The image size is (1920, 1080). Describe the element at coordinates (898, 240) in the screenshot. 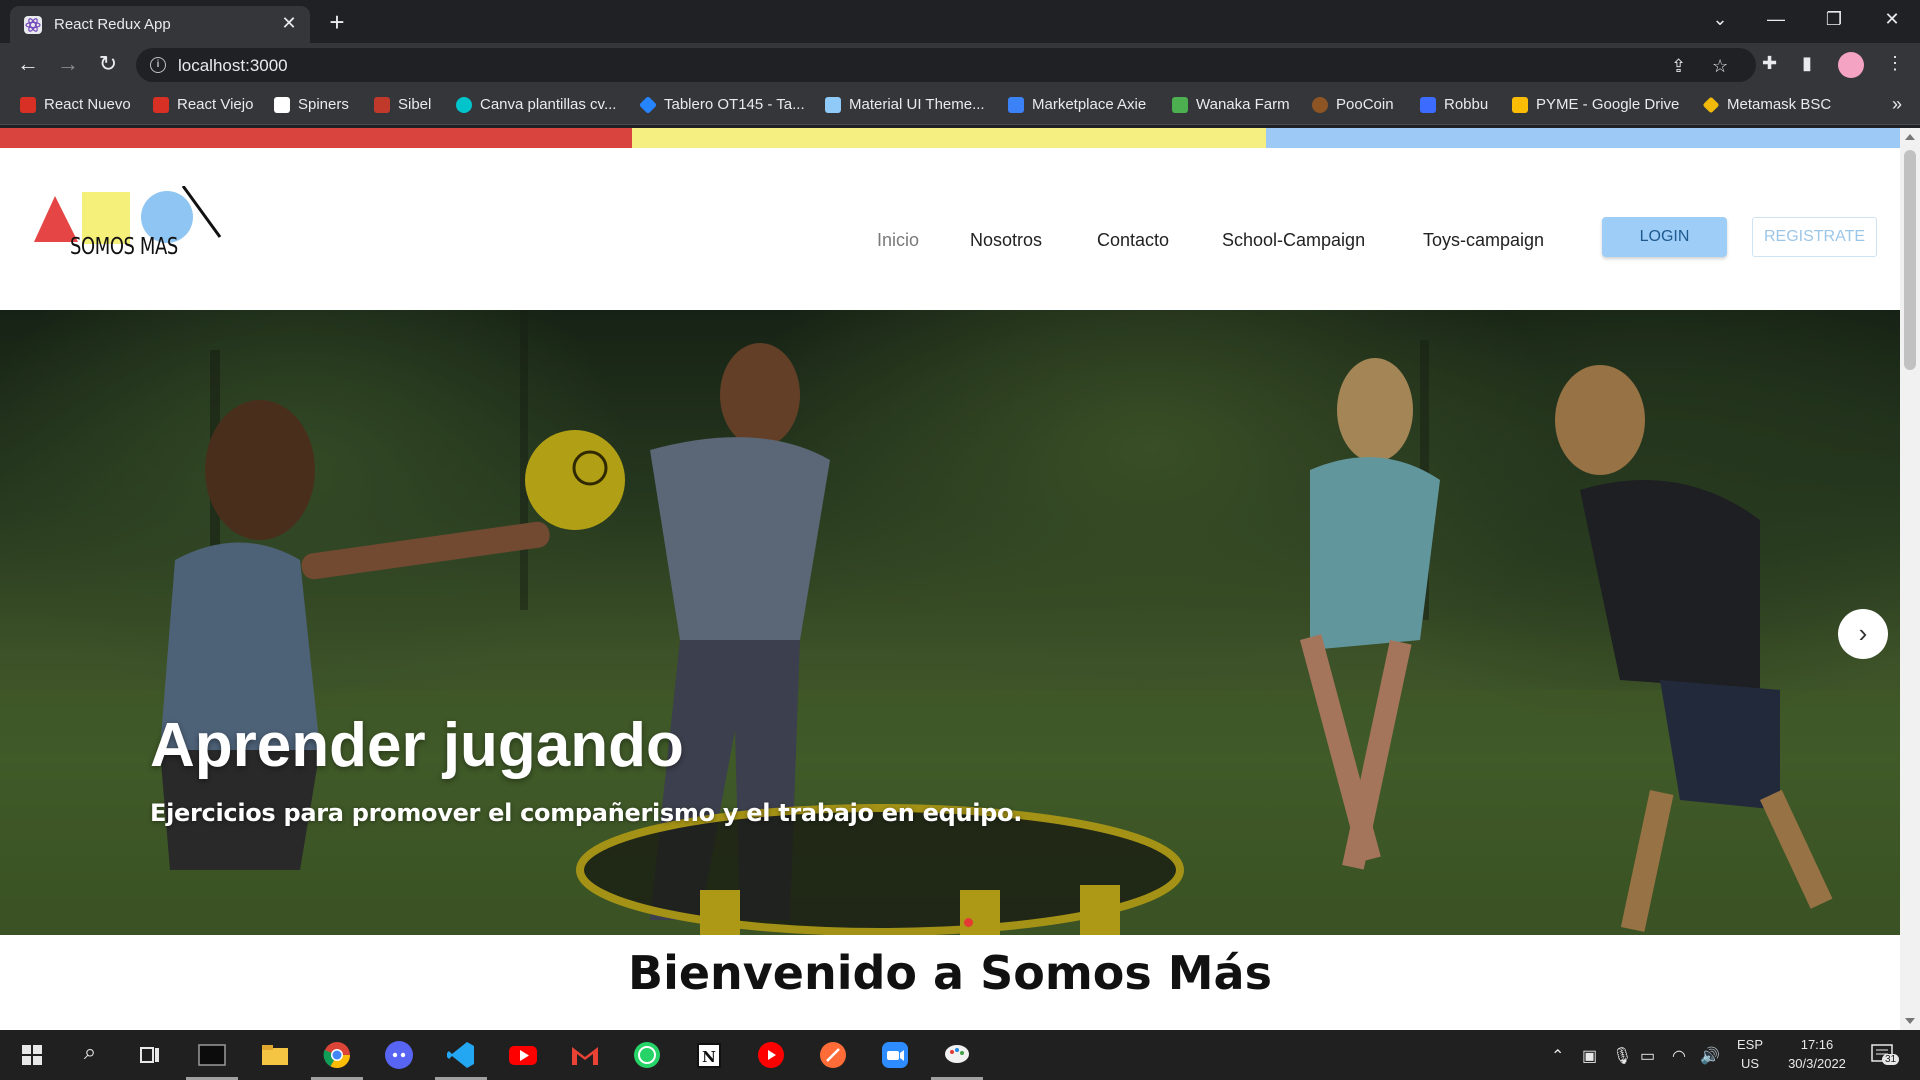

I see `nav-inicio: Inicio` at that location.